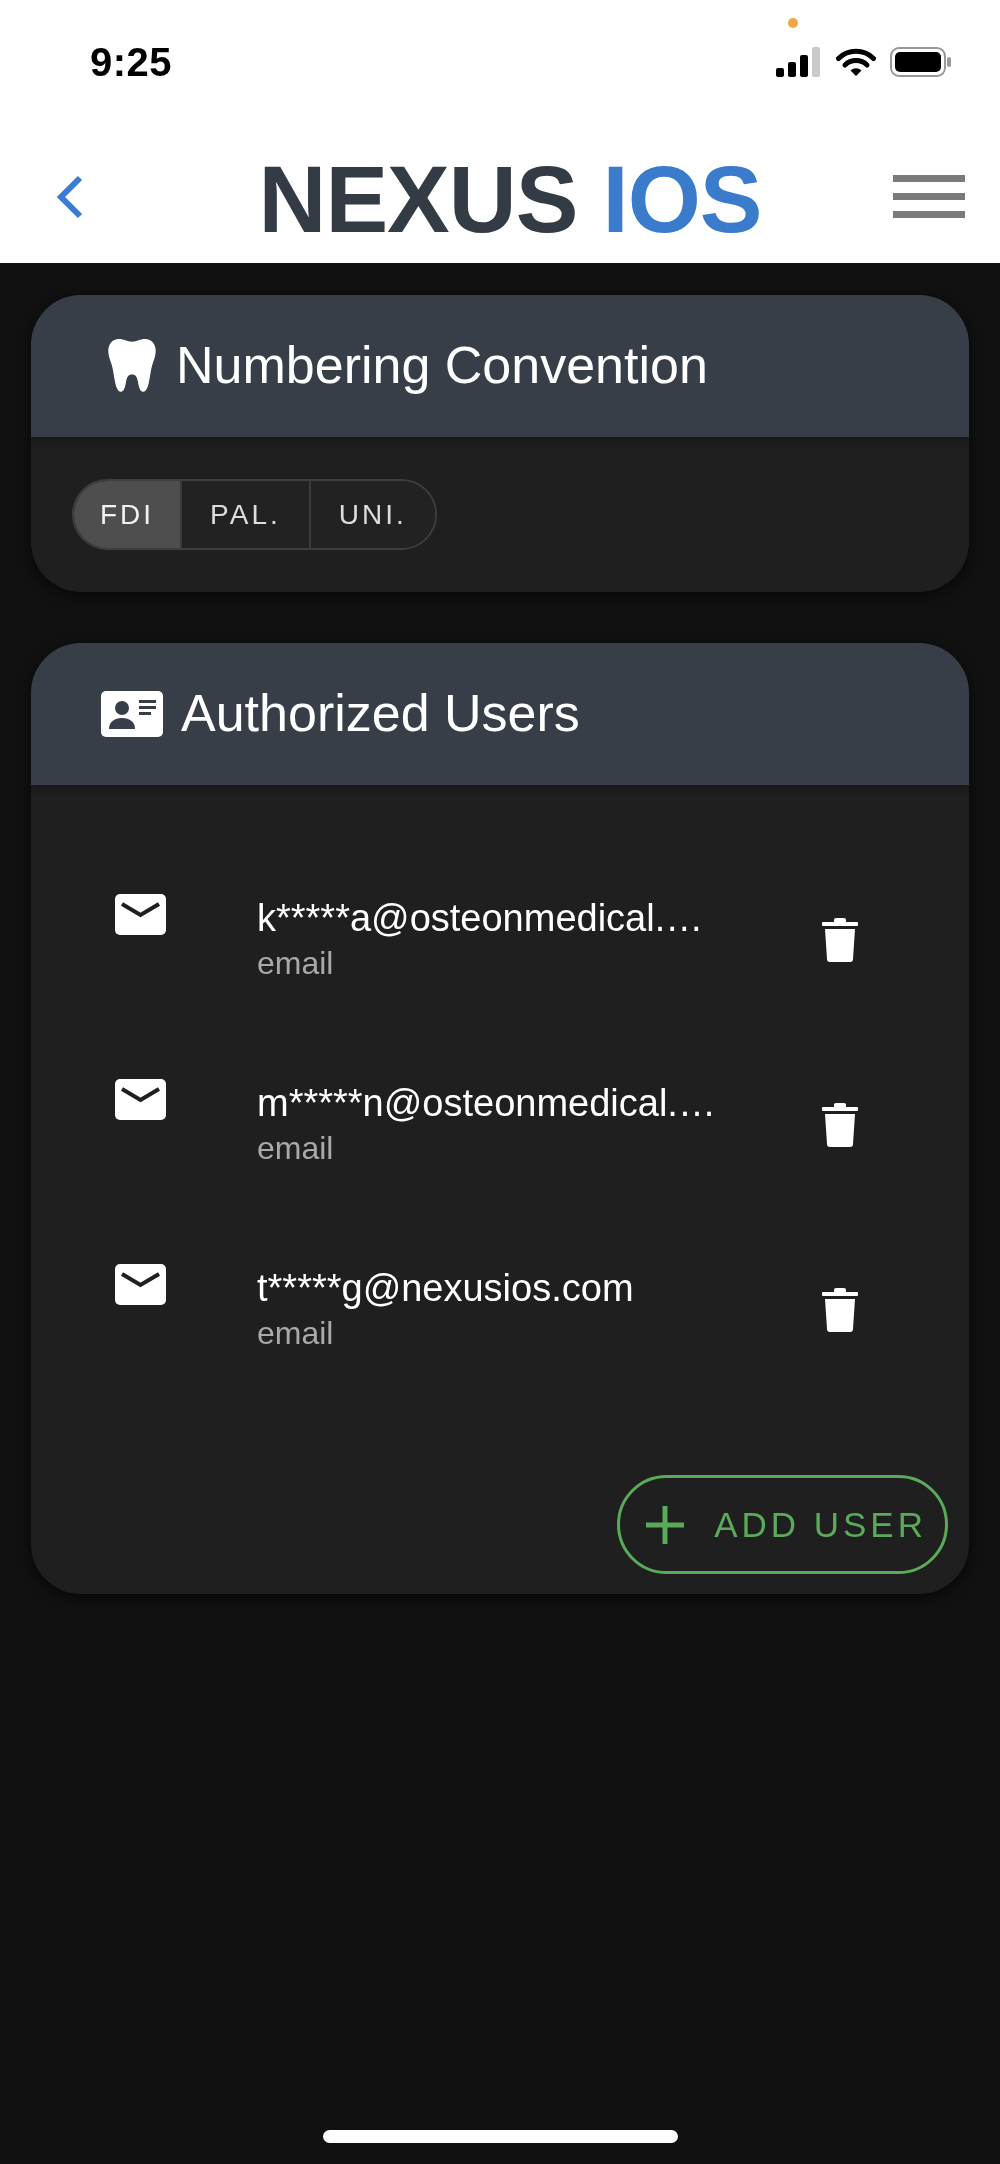 This screenshot has height=2164, width=1000. I want to click on status-time: 9:25, so click(131, 62).